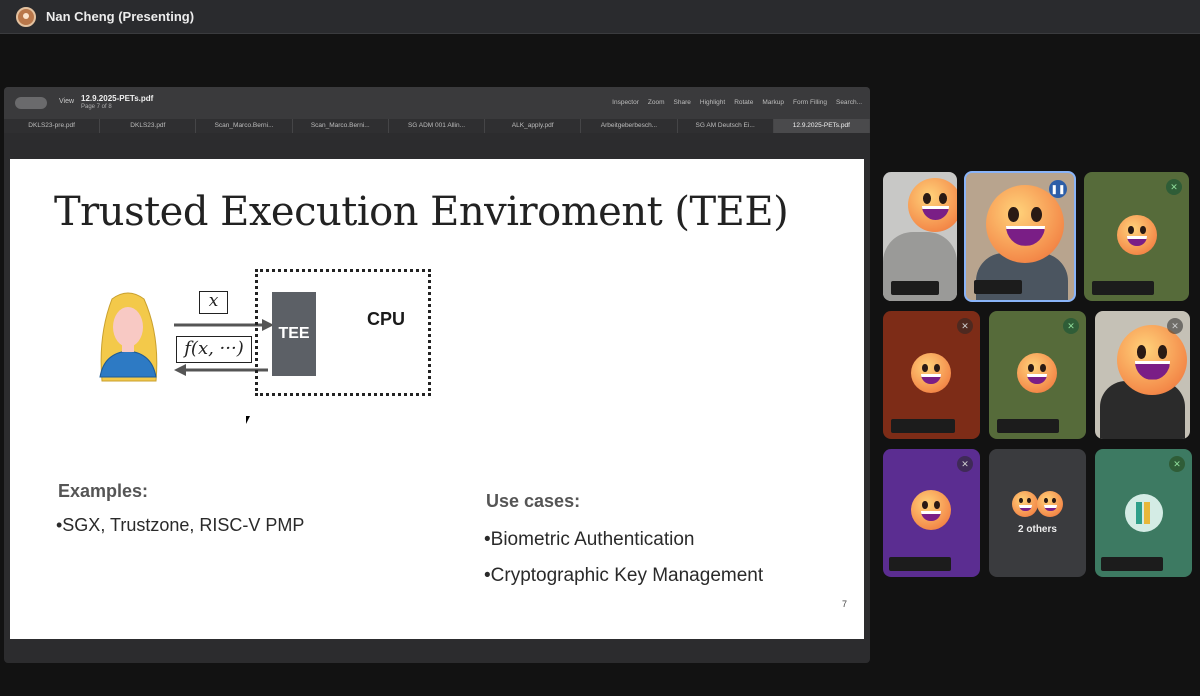 Image resolution: width=1200 pixels, height=696 pixels. What do you see at coordinates (180, 525) in the screenshot?
I see `examples-item: •SGX, Trustzone, RISC-V PMP` at bounding box center [180, 525].